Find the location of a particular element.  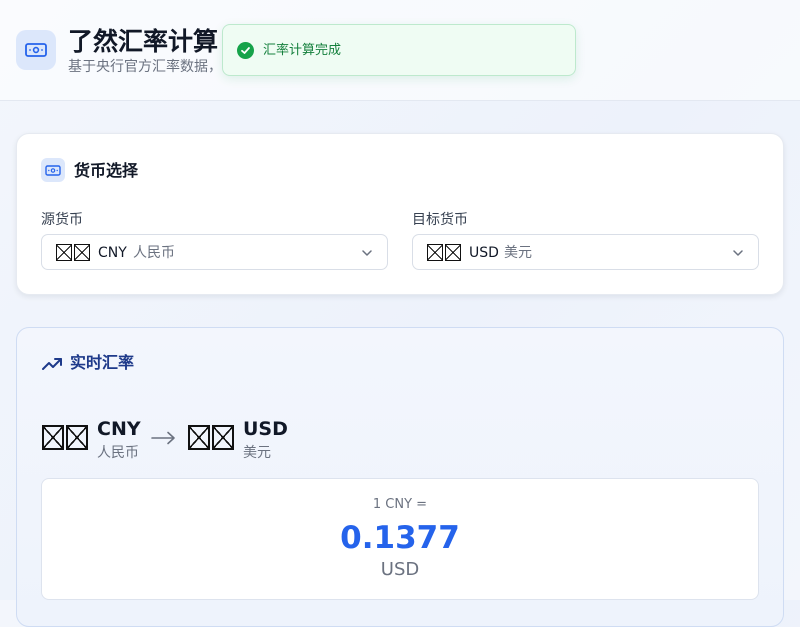

target-currency-name: 美元 is located at coordinates (518, 253).